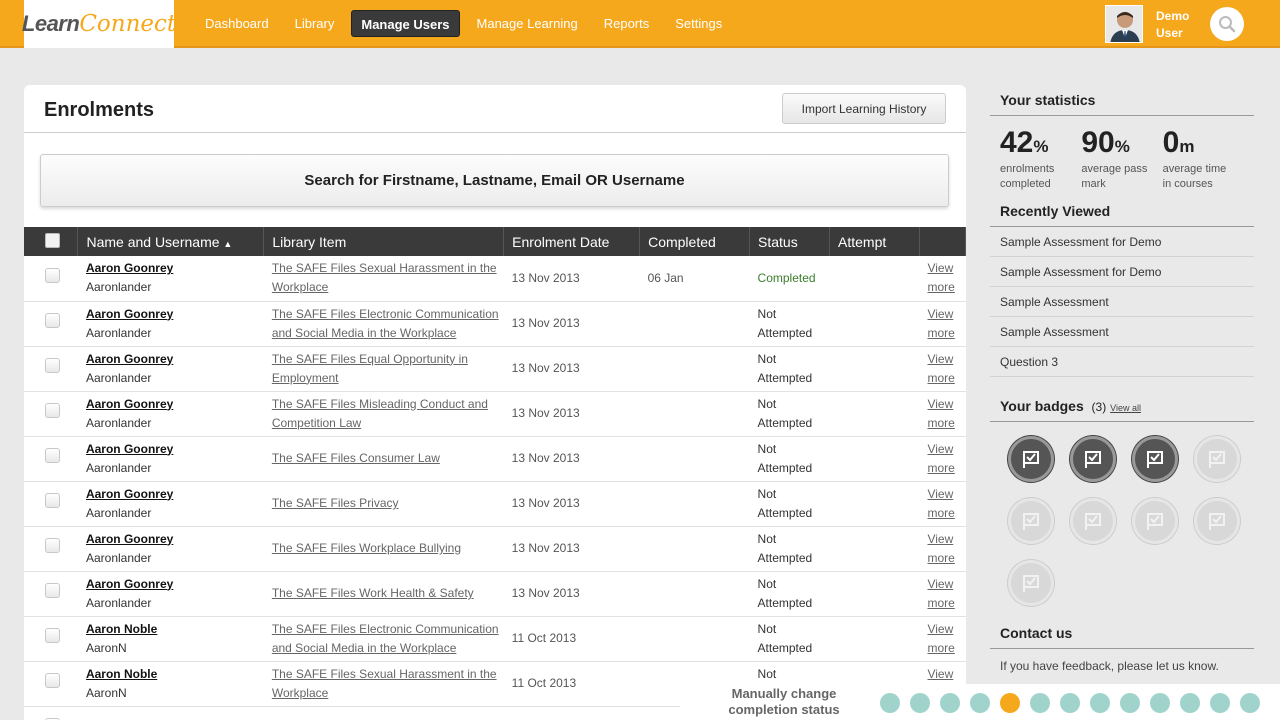 Image resolution: width=1280 pixels, height=720 pixels. Describe the element at coordinates (366, 548) in the screenshot. I see `library-item-link: The SAFE Files Workplace Bullying` at that location.